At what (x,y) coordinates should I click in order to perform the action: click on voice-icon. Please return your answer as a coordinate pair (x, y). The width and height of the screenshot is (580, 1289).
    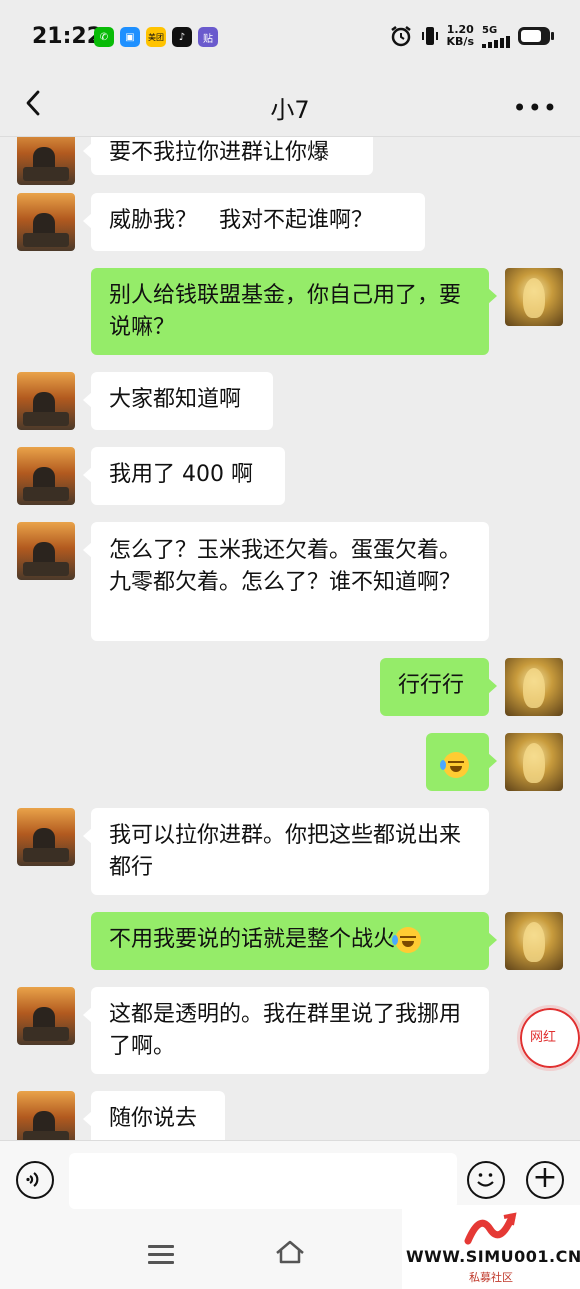
    Looking at the image, I should click on (35, 1180).